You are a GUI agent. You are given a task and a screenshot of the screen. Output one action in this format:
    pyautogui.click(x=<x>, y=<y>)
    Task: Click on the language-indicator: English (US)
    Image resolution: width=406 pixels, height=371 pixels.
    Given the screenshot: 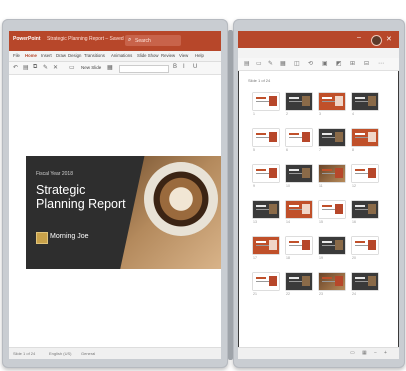 What is the action you would take?
    pyautogui.click(x=60, y=353)
    